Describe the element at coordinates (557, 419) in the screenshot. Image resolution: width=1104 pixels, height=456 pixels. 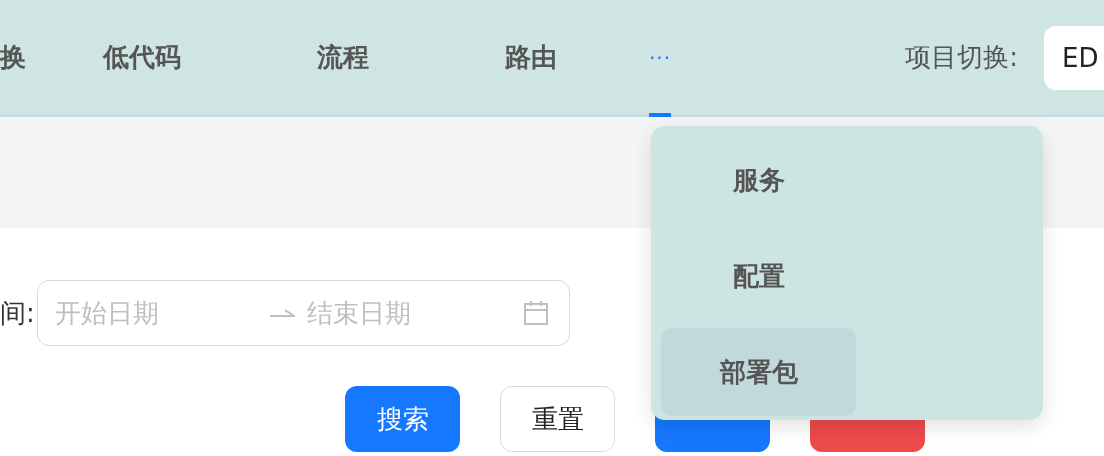
I see `action-button: 重置` at that location.